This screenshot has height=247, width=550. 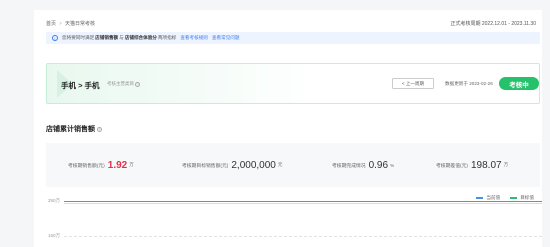 I want to click on info-text-1: 您将要同时满足, so click(x=78, y=37).